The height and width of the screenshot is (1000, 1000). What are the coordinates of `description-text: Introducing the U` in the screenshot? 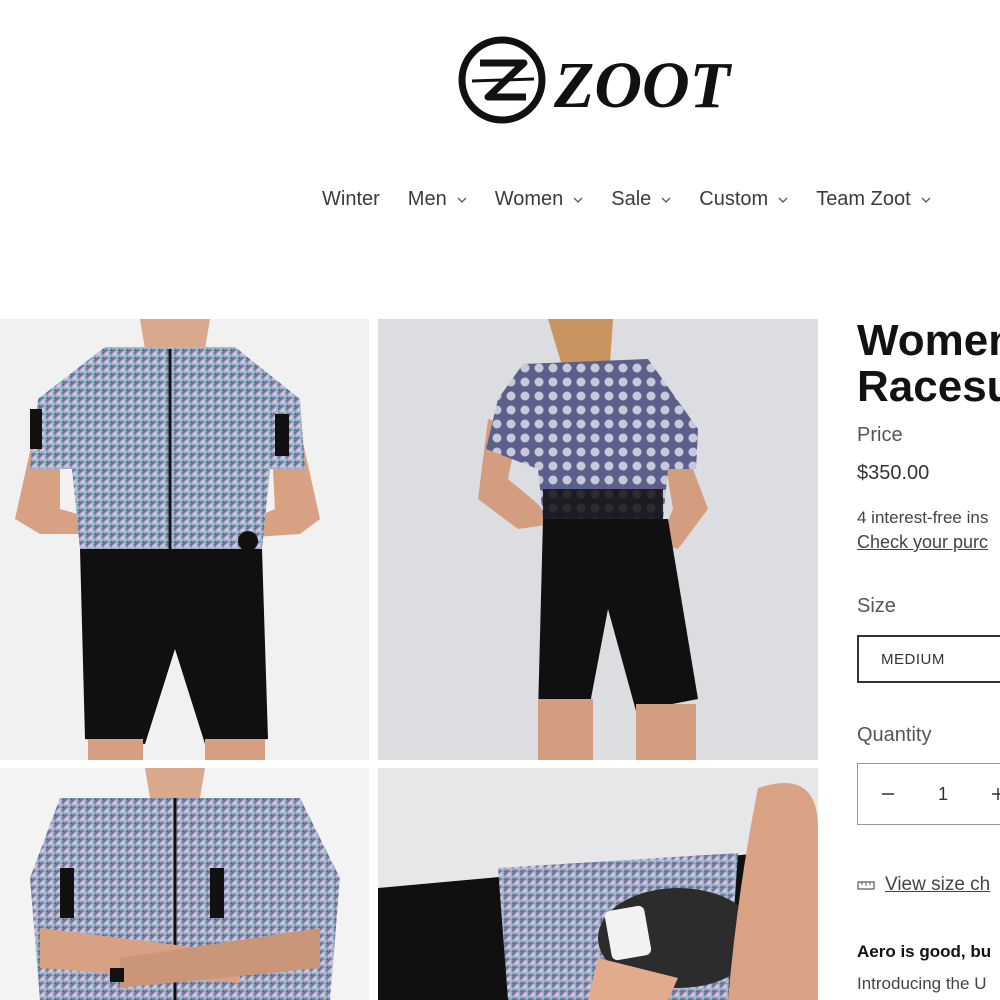 It's located at (922, 983).